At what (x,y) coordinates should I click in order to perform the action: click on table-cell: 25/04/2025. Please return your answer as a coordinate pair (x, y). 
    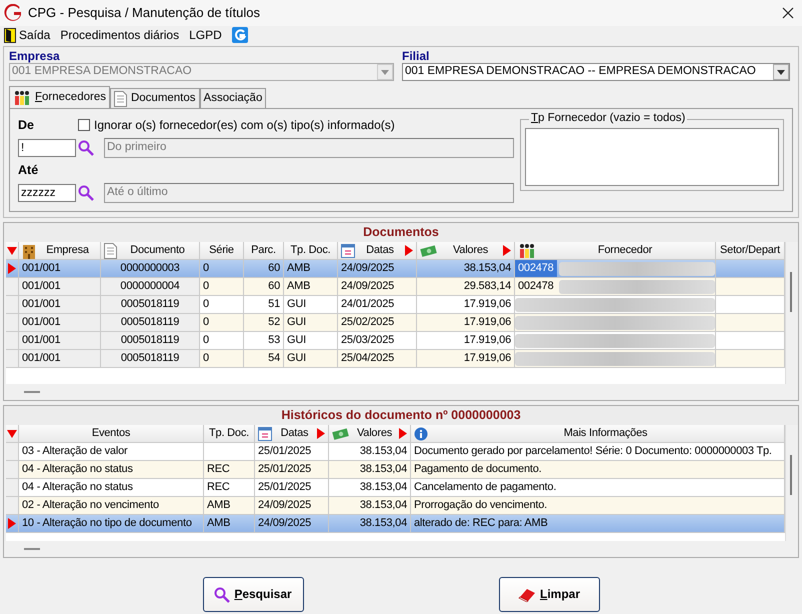
    Looking at the image, I should click on (377, 359).